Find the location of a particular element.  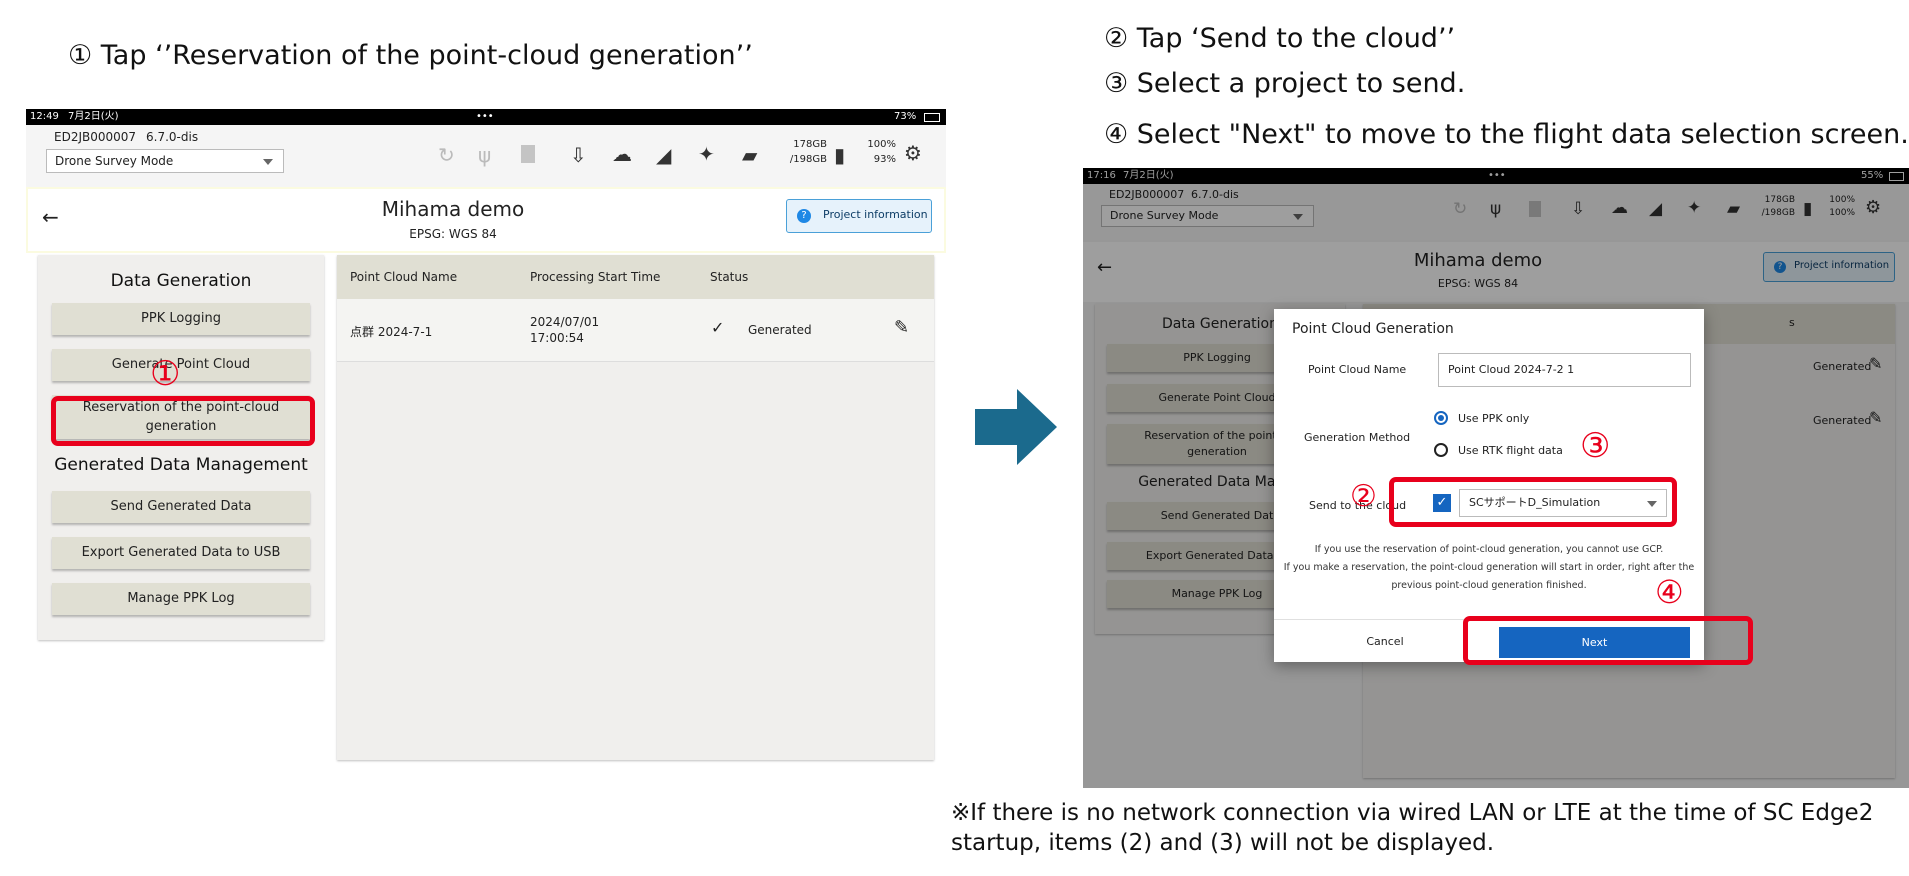

cloud-icon: ☁ is located at coordinates (622, 154).